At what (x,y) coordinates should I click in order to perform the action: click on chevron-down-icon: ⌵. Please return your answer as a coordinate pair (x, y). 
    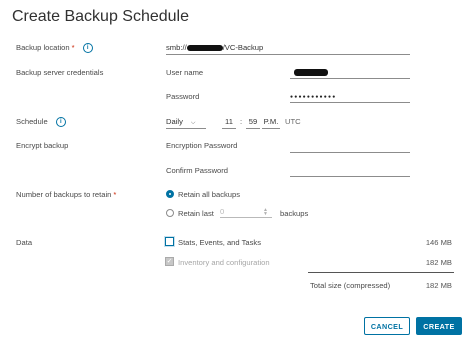
    Looking at the image, I should click on (193, 123).